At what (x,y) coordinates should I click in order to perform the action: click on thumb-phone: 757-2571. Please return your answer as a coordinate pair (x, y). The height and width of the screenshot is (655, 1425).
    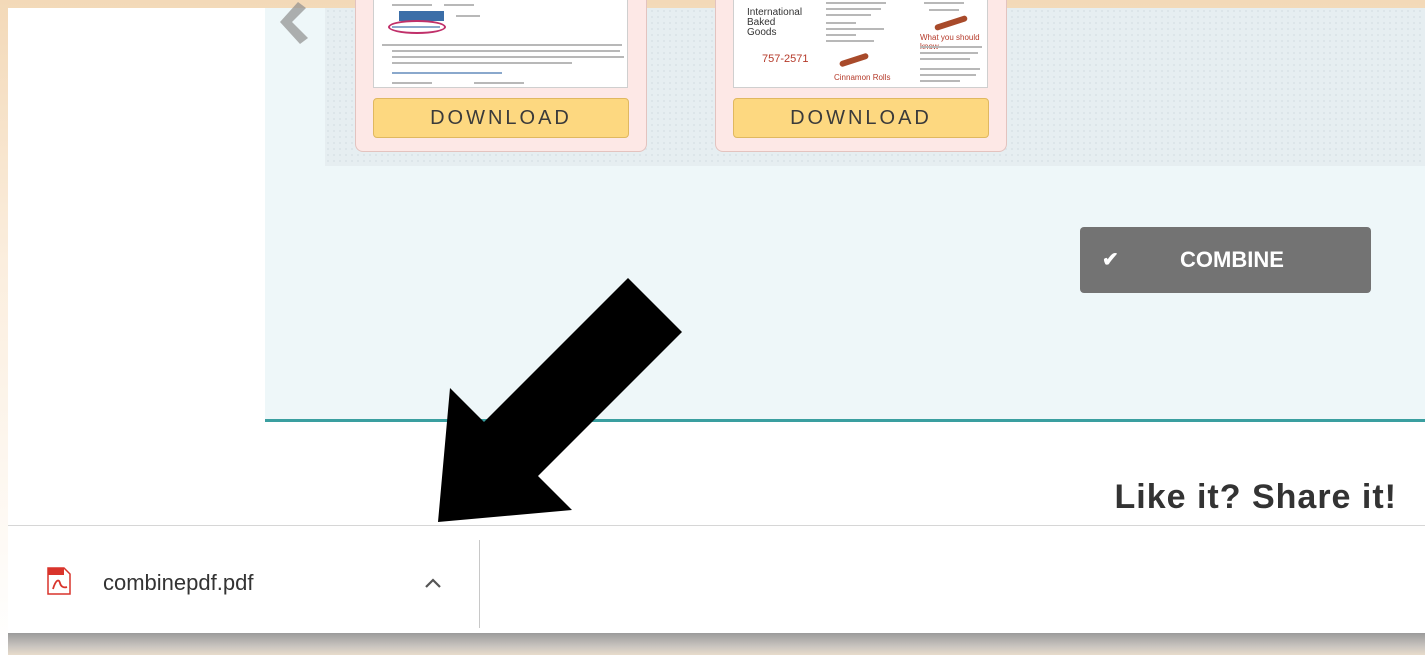
    Looking at the image, I should click on (785, 59).